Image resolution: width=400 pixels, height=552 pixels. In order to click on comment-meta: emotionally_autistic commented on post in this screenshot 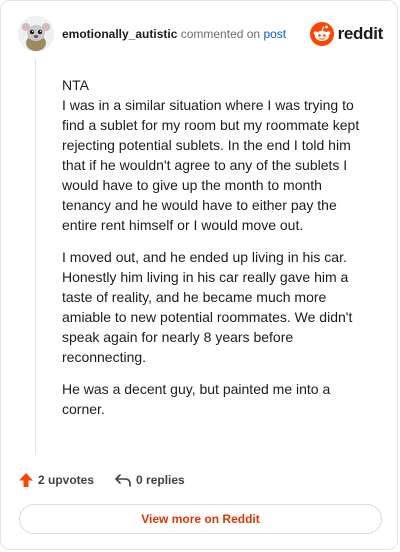, I will do `click(174, 34)`.